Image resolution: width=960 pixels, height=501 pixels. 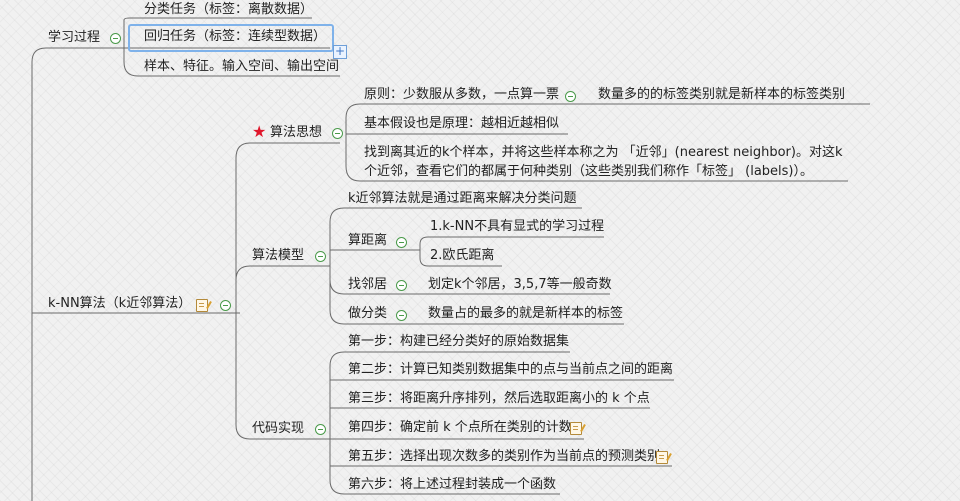 What do you see at coordinates (287, 227) in the screenshot?
I see `connector-idea` at bounding box center [287, 227].